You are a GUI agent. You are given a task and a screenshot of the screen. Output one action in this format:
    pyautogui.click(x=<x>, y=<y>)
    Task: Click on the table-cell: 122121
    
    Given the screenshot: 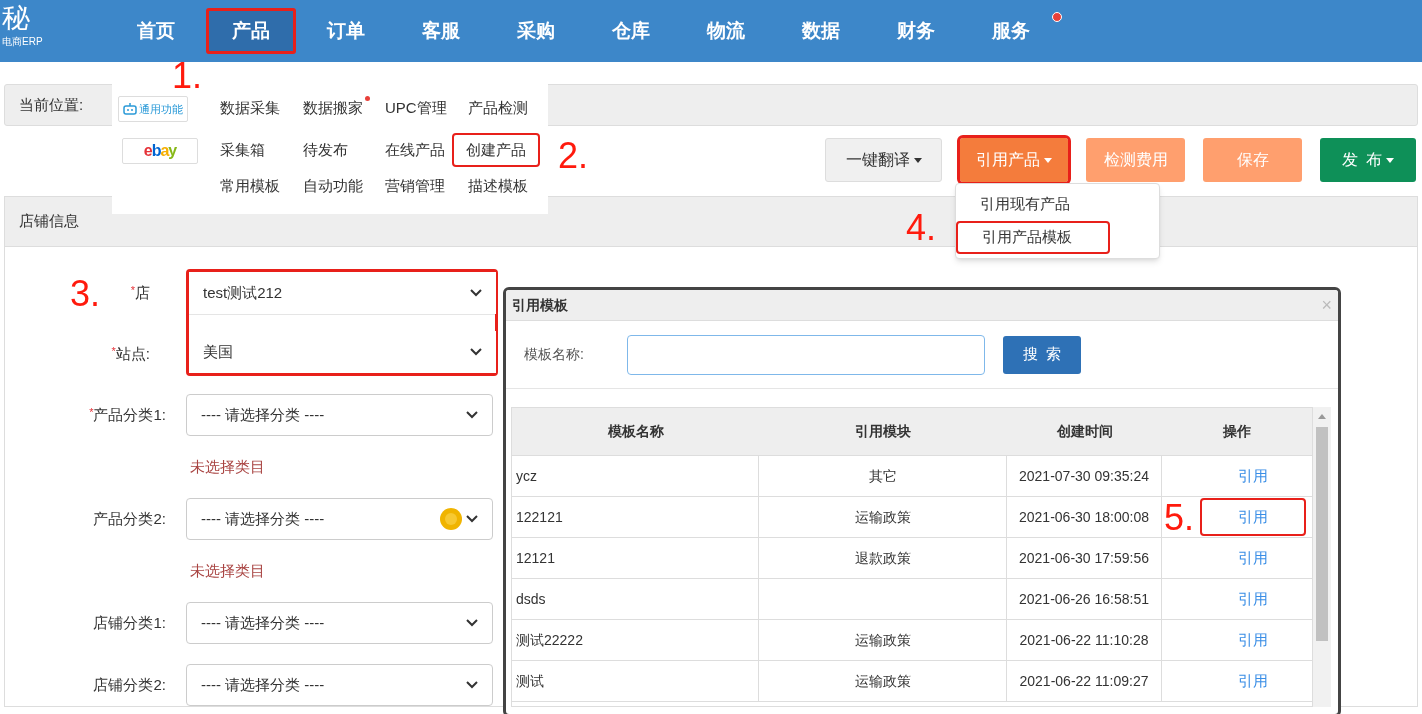 What is the action you would take?
    pyautogui.click(x=635, y=517)
    